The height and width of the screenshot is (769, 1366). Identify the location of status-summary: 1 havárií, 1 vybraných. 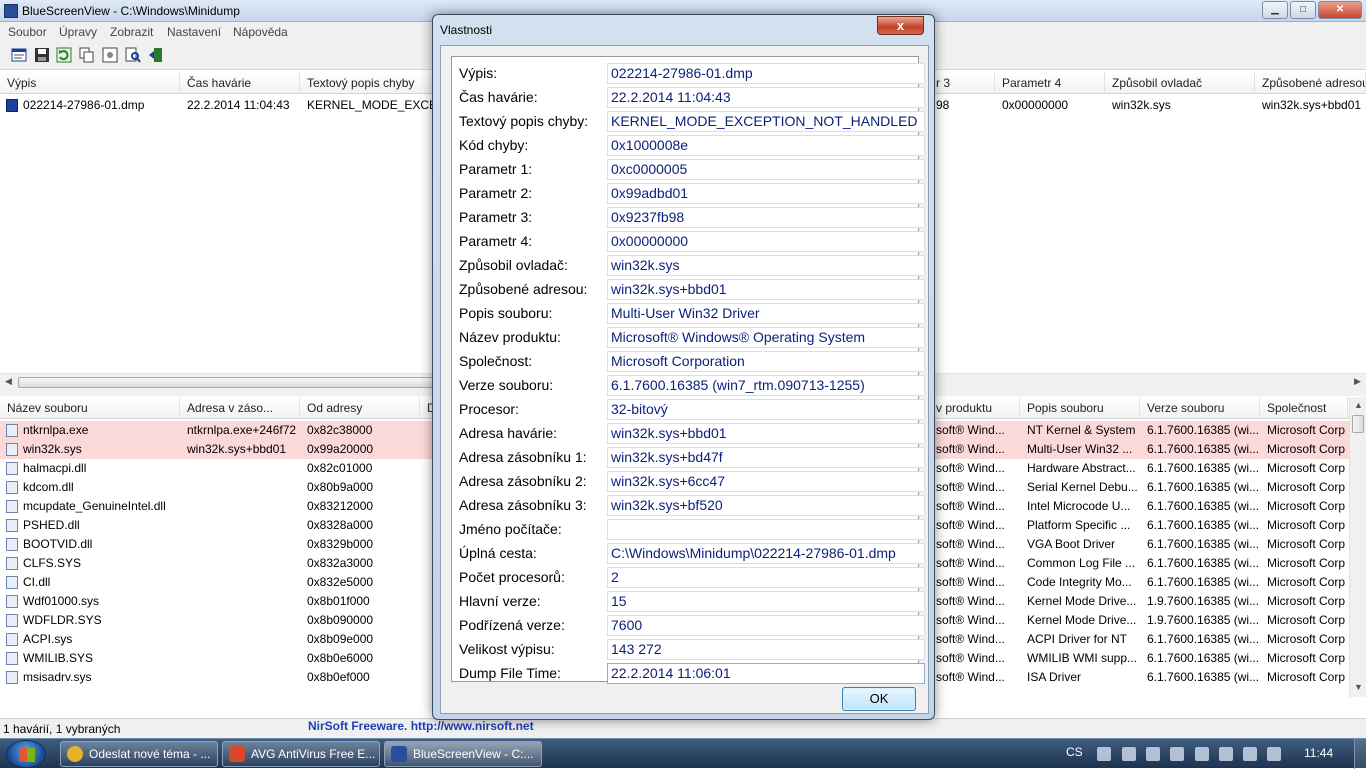
(62, 729).